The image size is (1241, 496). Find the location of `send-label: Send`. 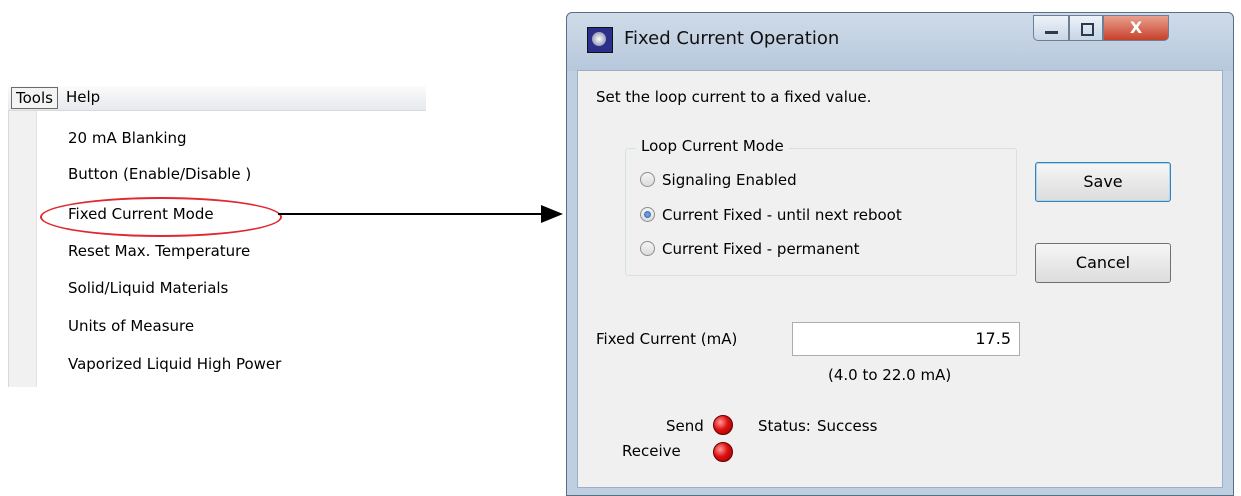

send-label: Send is located at coordinates (685, 426).